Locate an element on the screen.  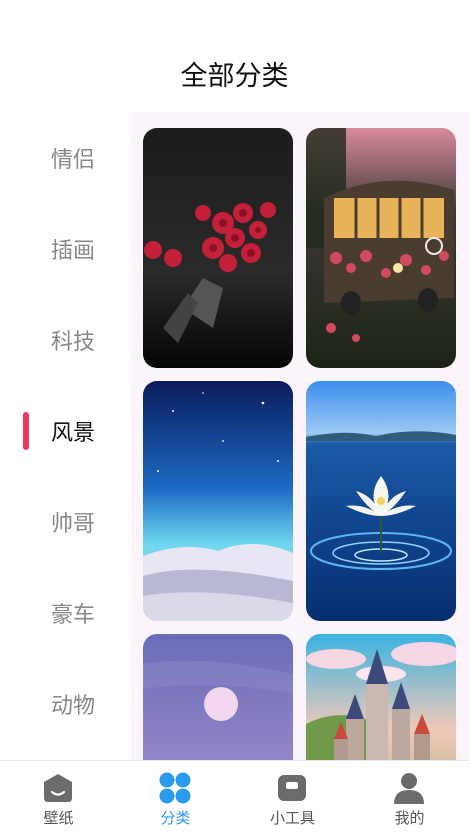
tab-label: 小工具 is located at coordinates (292, 818).